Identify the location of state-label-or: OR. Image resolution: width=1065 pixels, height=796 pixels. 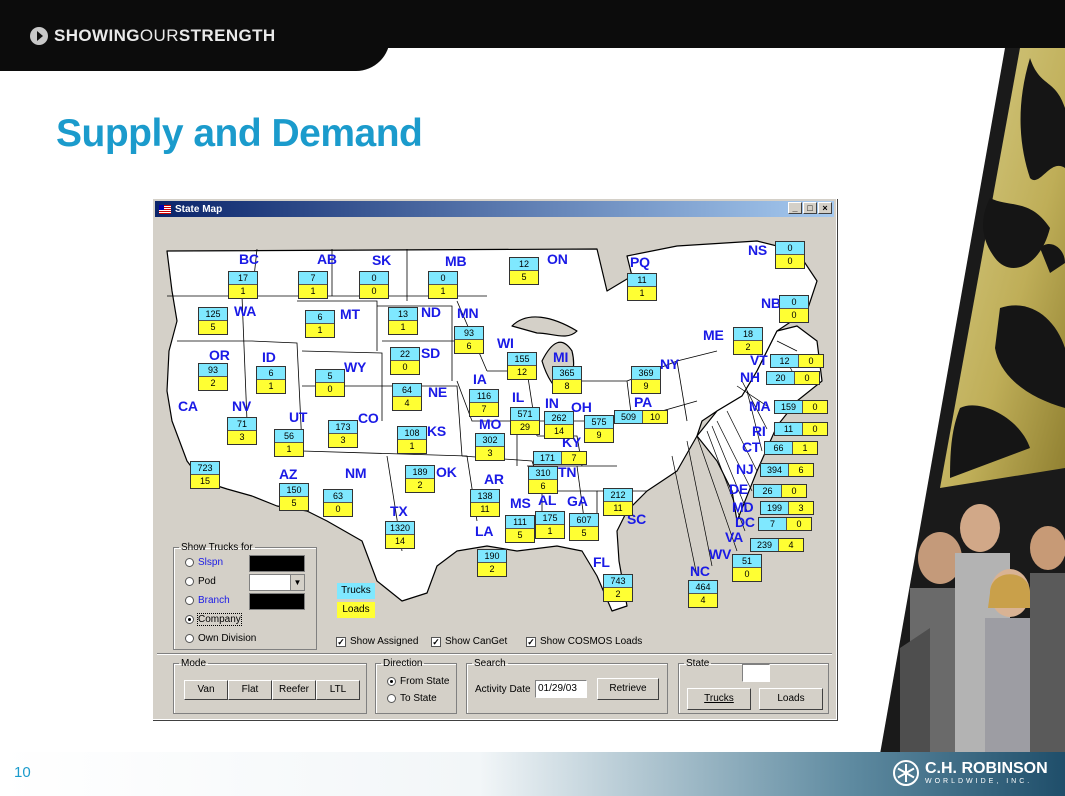
(219, 355).